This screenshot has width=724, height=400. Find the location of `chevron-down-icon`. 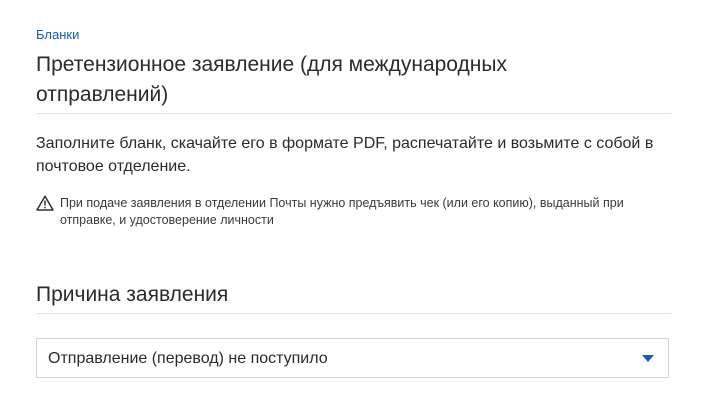

chevron-down-icon is located at coordinates (648, 358).